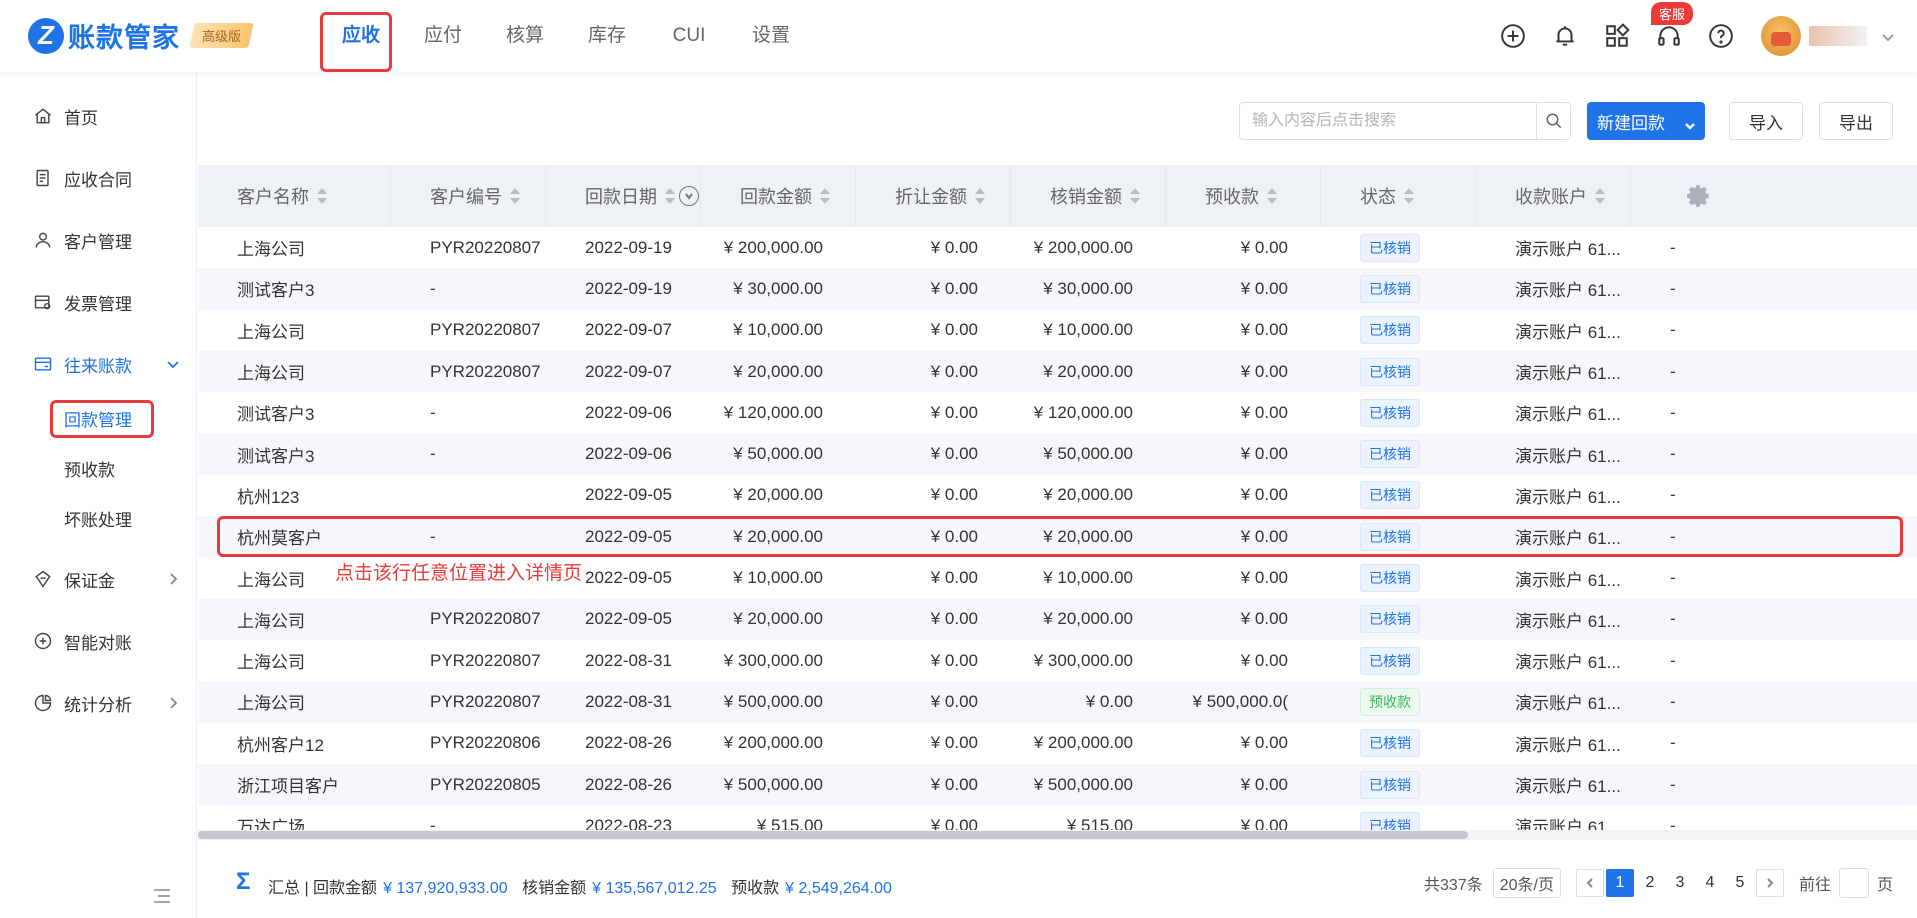  I want to click on gear-icon, so click(1699, 196).